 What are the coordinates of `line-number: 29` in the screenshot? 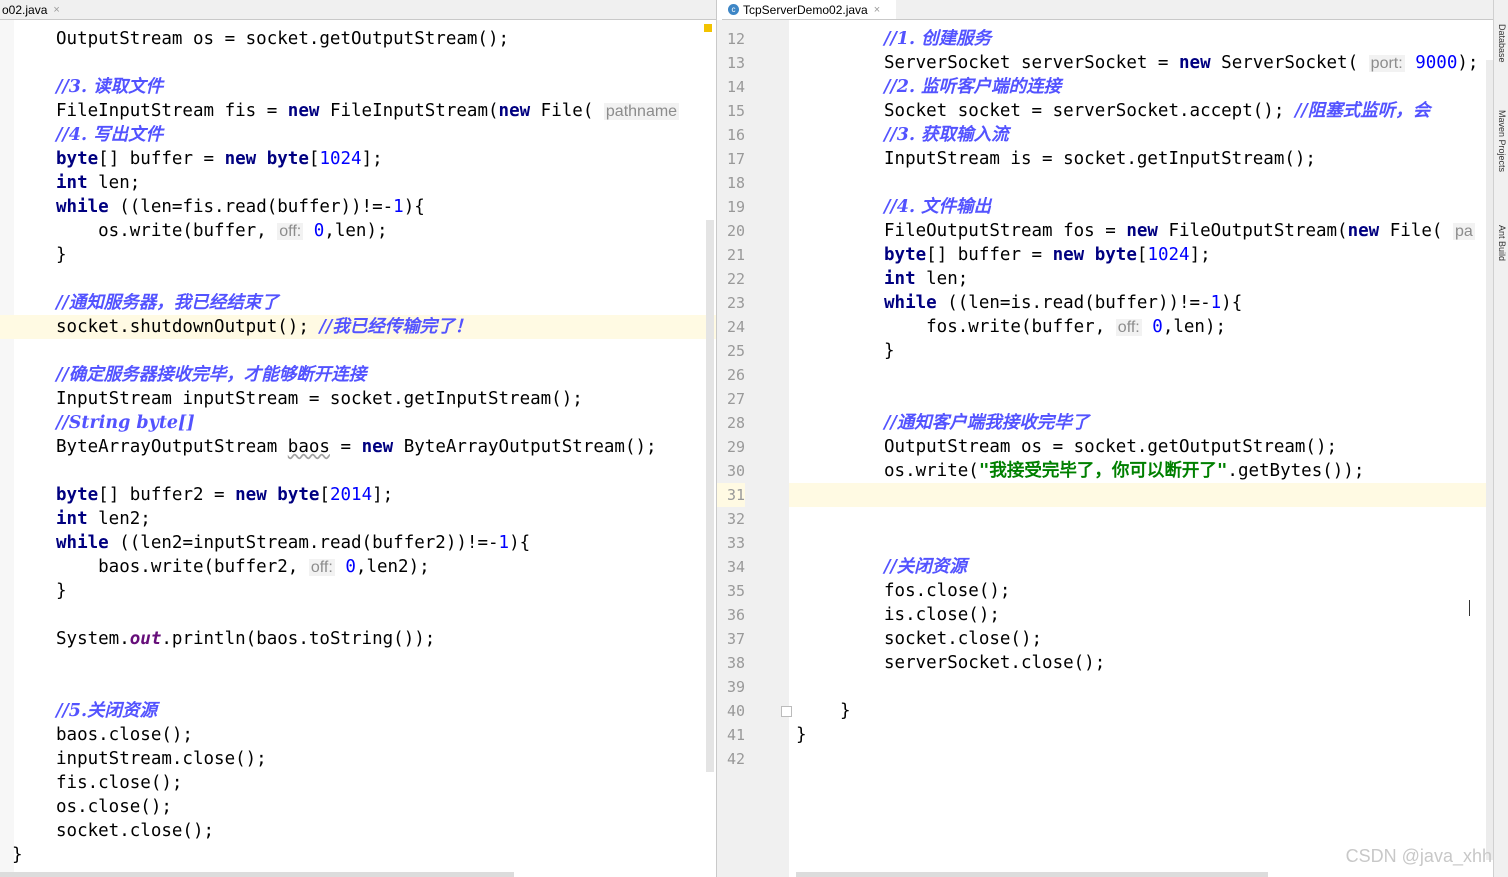 It's located at (735, 447).